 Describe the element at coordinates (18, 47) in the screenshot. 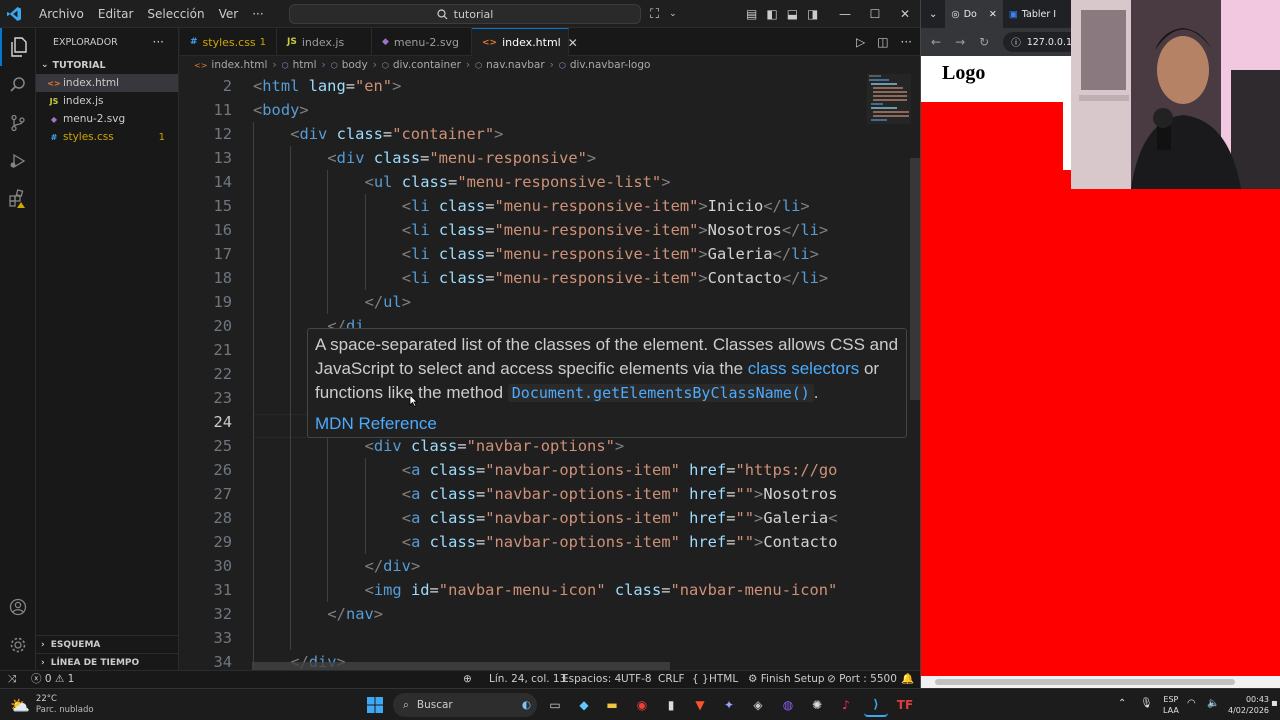

I see `explorer-icon` at that location.